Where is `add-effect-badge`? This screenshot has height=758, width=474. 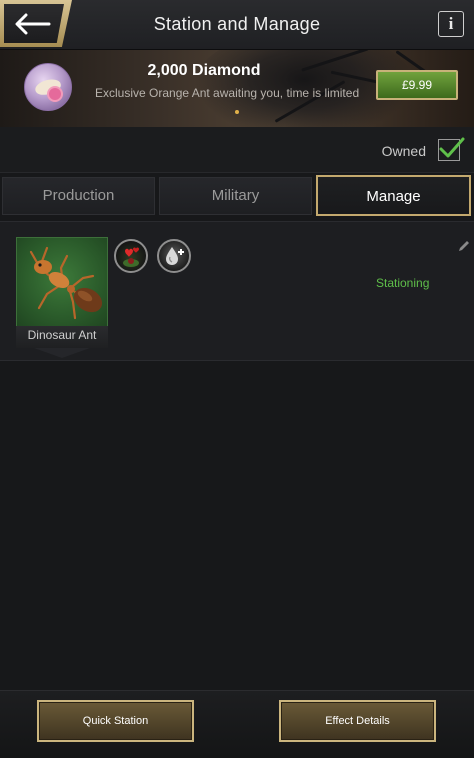
add-effect-badge is located at coordinates (174, 256).